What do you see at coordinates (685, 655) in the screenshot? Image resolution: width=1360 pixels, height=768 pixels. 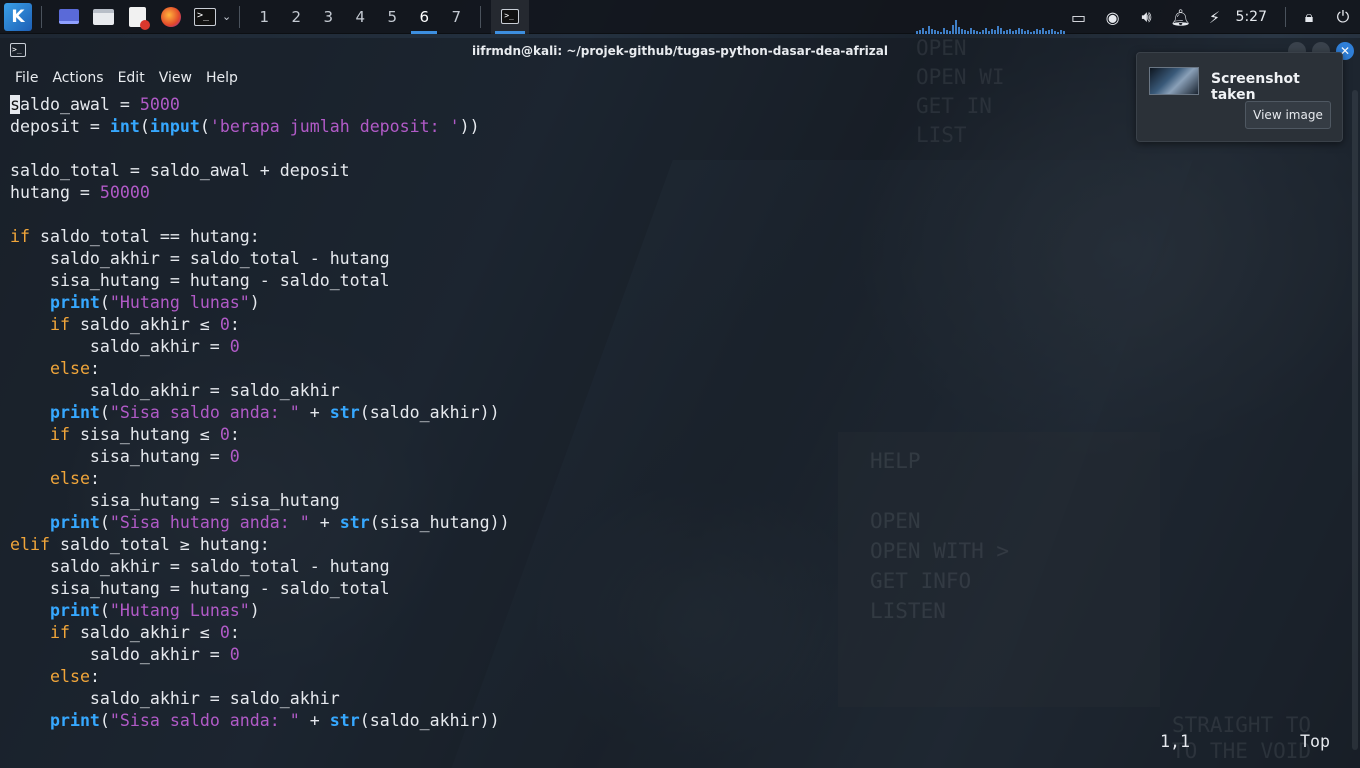 I see `code-line: saldo_akhir = 0` at bounding box center [685, 655].